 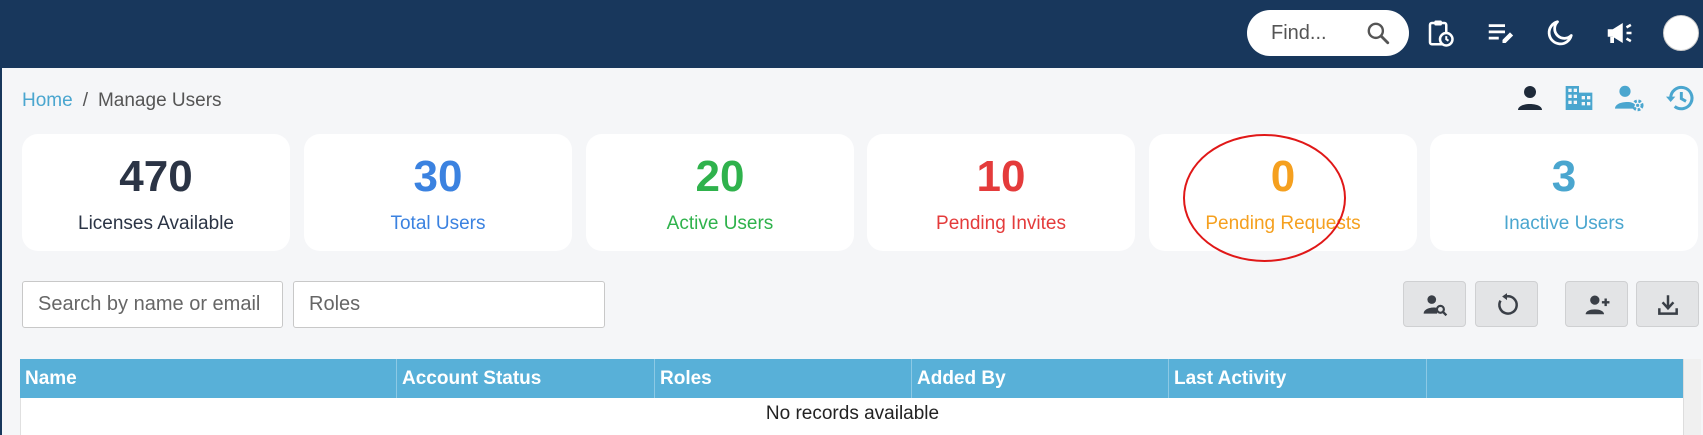 I want to click on avatar, so click(x=1681, y=33).